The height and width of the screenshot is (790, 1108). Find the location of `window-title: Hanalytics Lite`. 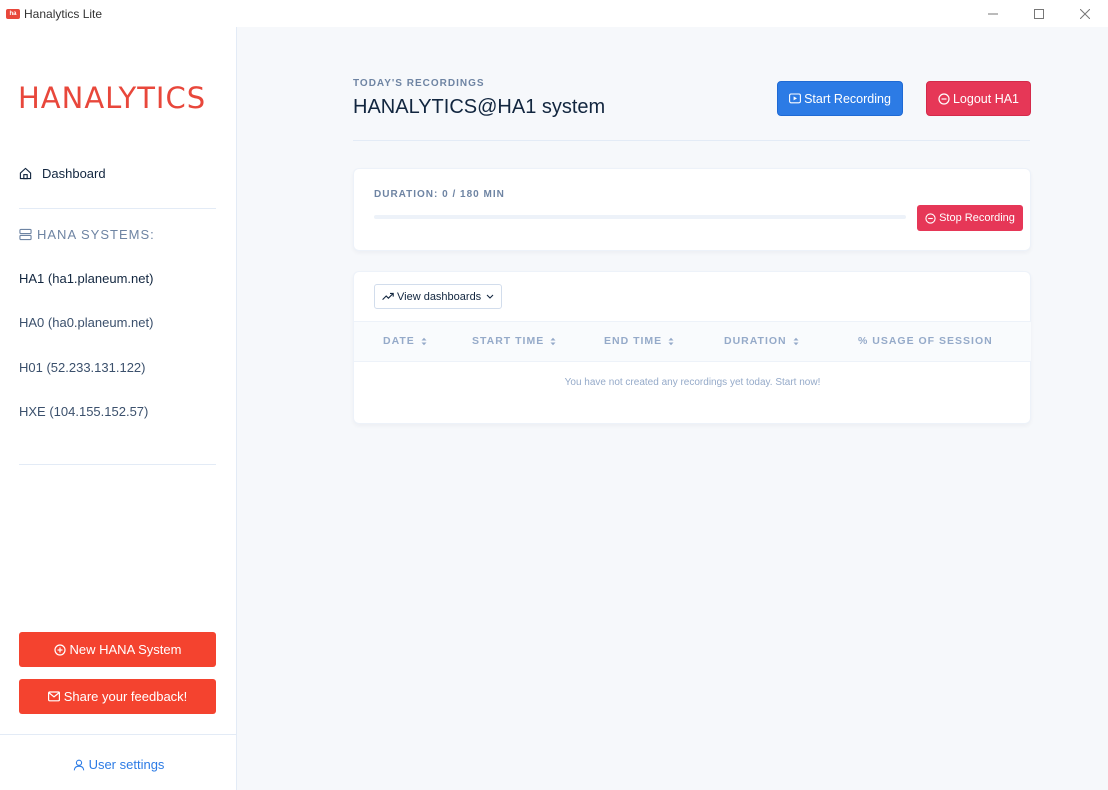

window-title: Hanalytics Lite is located at coordinates (63, 13).